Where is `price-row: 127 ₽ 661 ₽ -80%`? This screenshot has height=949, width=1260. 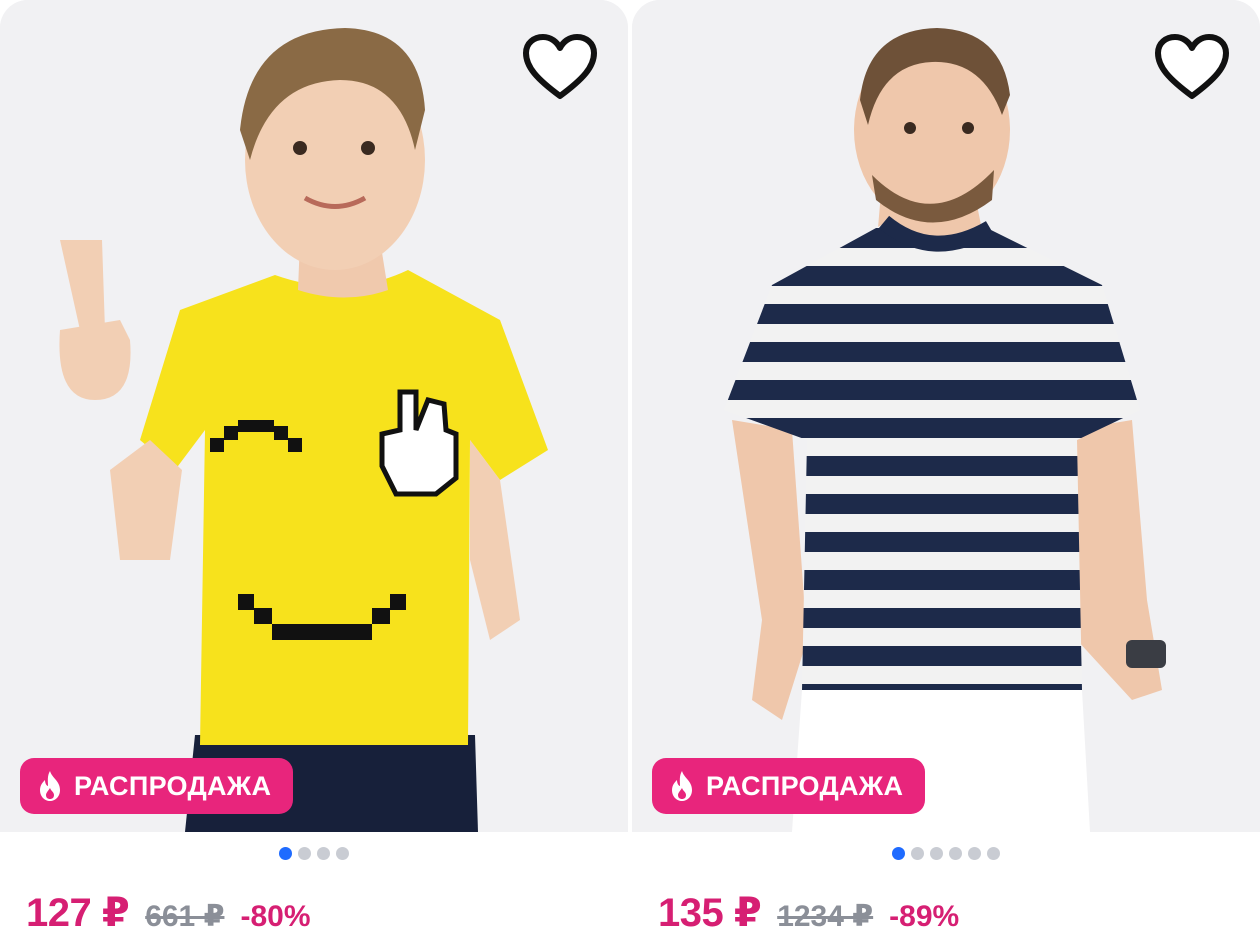
price-row: 127 ₽ 661 ₽ -80% is located at coordinates (168, 913).